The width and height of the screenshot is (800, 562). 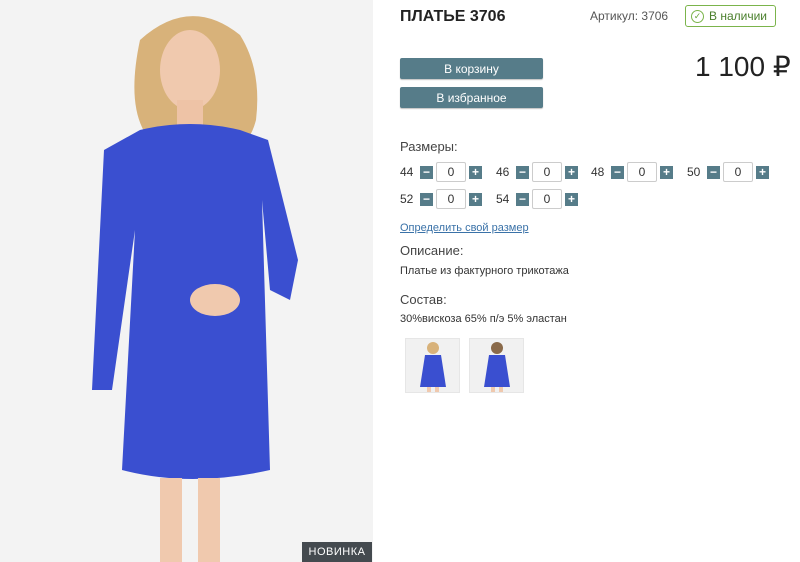 I want to click on composition-text: 30%вискоза 65% п/э 5% эластан, so click(x=483, y=319).